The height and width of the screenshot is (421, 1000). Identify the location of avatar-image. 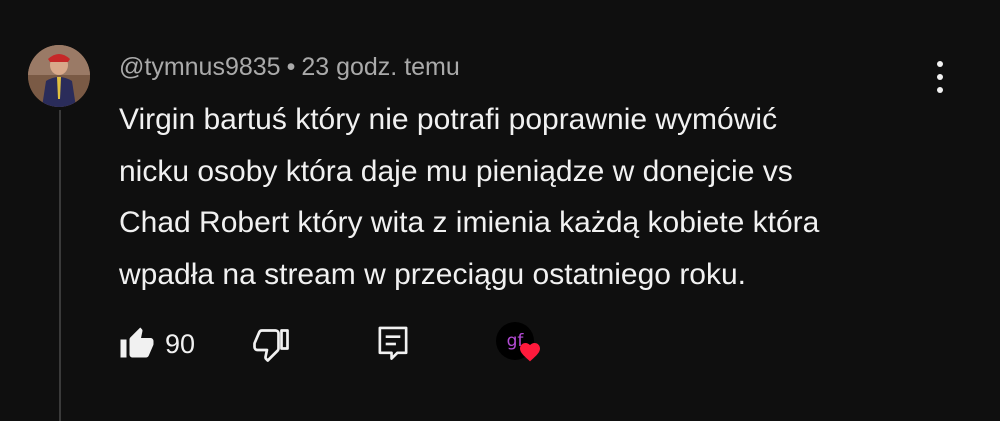
(59, 76).